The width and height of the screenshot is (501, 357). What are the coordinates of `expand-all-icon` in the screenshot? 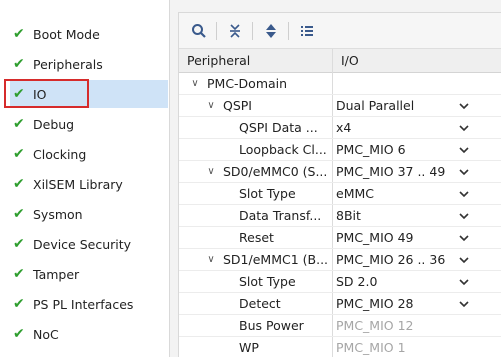 It's located at (271, 31).